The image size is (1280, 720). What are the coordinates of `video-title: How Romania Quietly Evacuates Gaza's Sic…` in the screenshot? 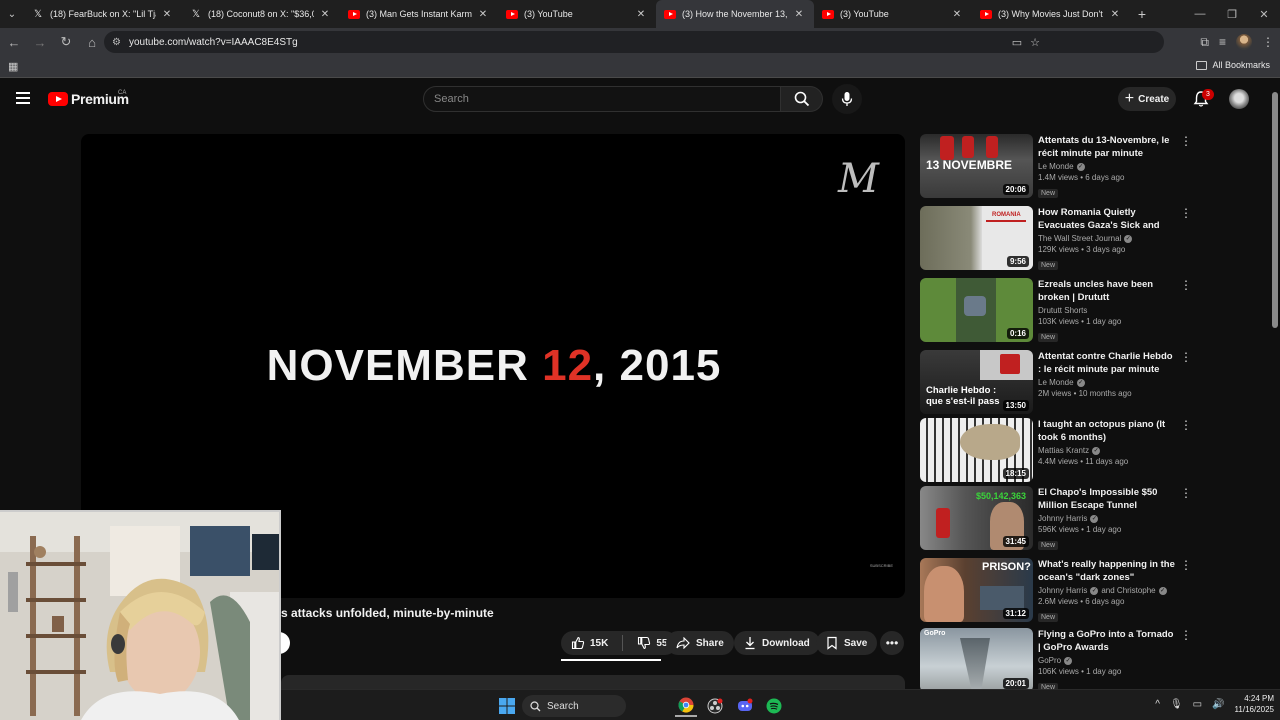 It's located at (1108, 219).